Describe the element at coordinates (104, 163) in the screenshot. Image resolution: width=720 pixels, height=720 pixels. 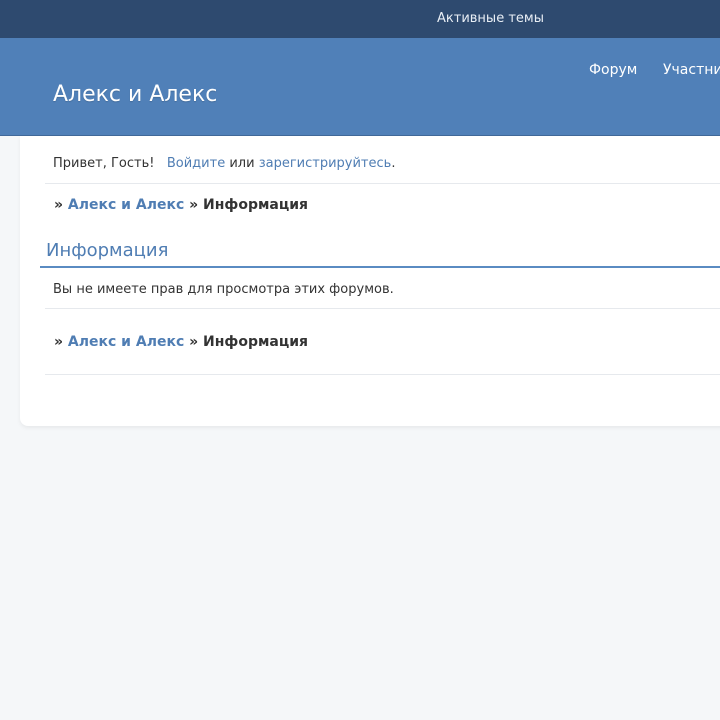
I see `greeting-text: Привет, Гость!` at that location.